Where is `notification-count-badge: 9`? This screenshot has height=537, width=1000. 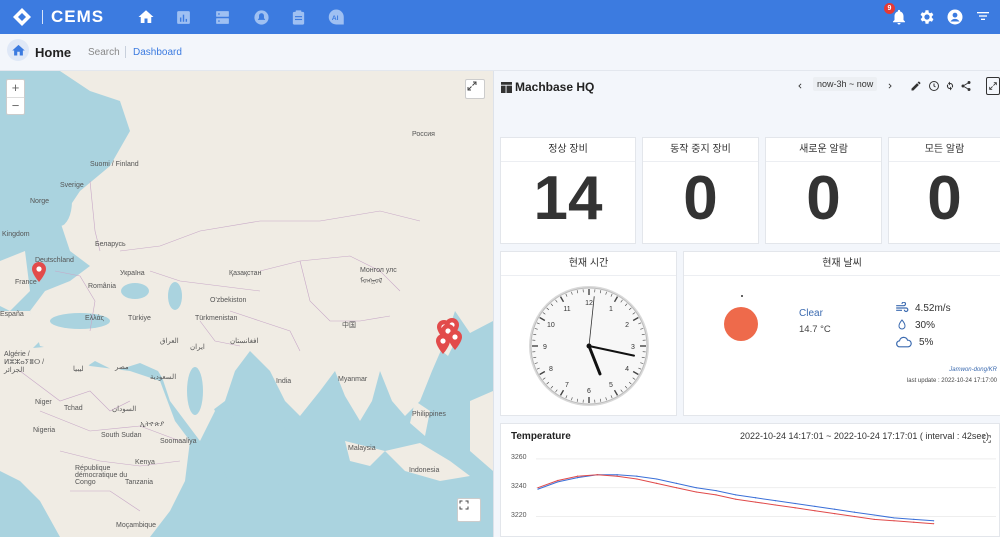
notification-count-badge: 9 is located at coordinates (889, 8).